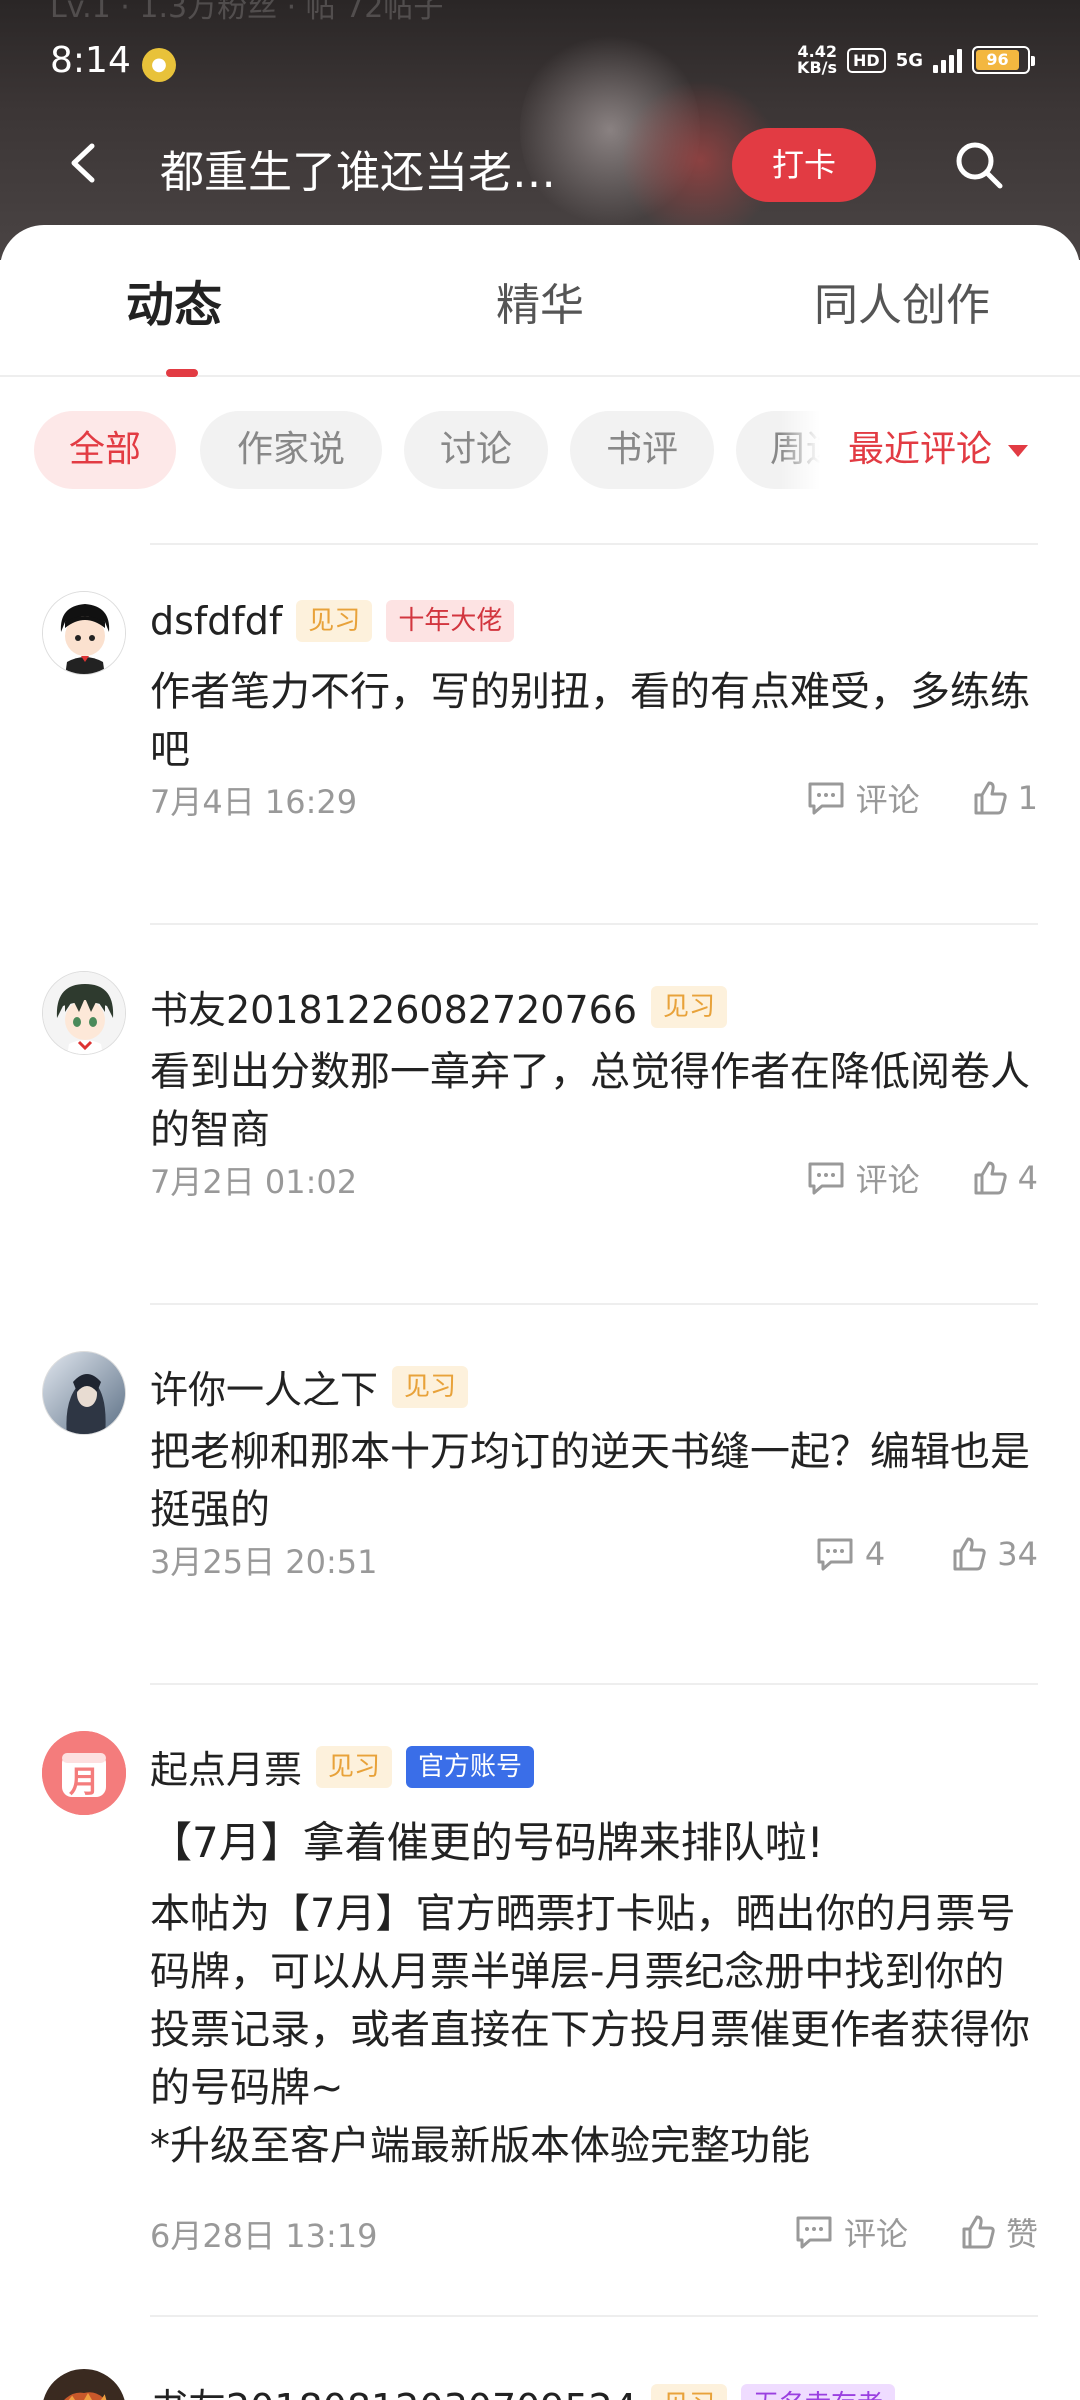 Image resolution: width=1080 pixels, height=2400 pixels. Describe the element at coordinates (920, 449) in the screenshot. I see `sort-label: 最近评论` at that location.